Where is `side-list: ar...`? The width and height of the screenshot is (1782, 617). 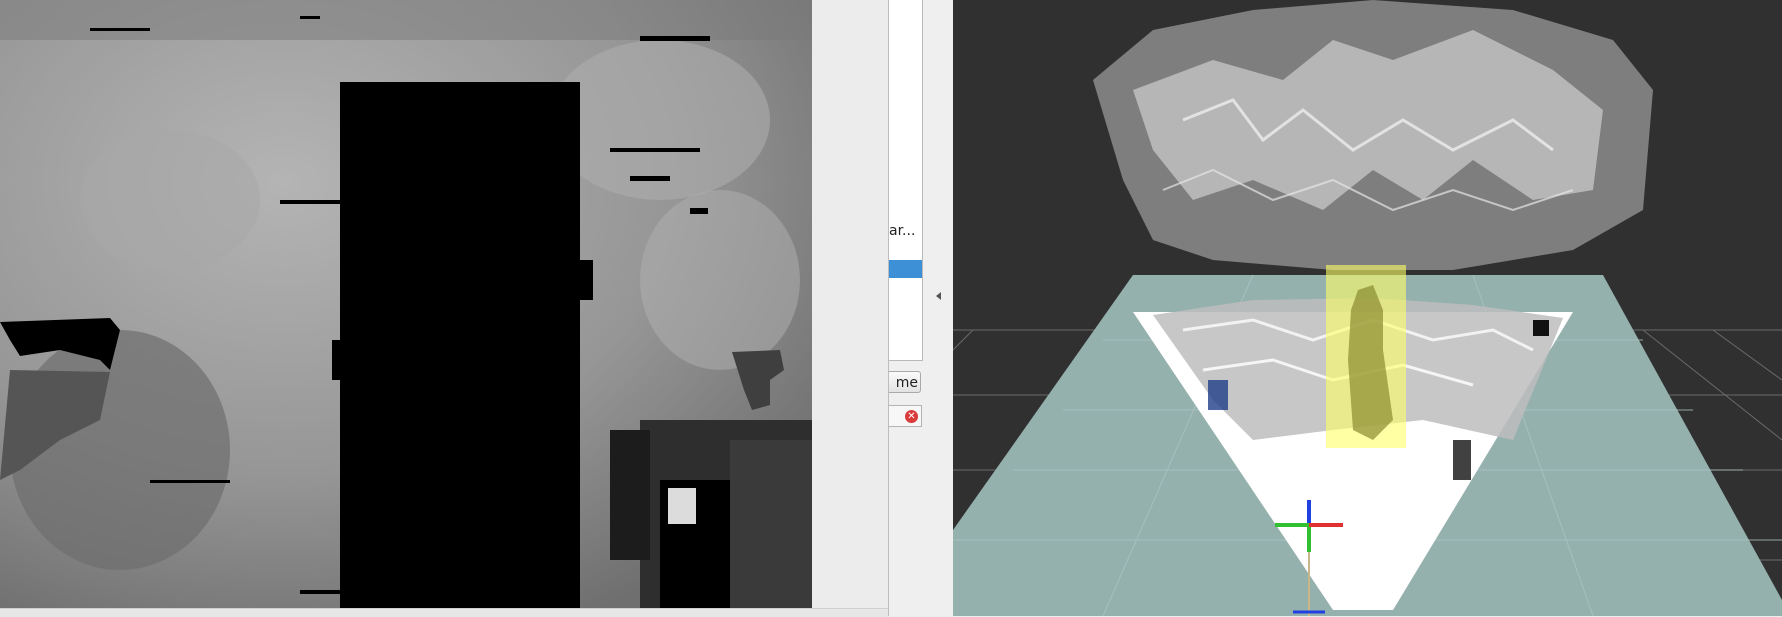
side-list: ar... is located at coordinates (906, 180).